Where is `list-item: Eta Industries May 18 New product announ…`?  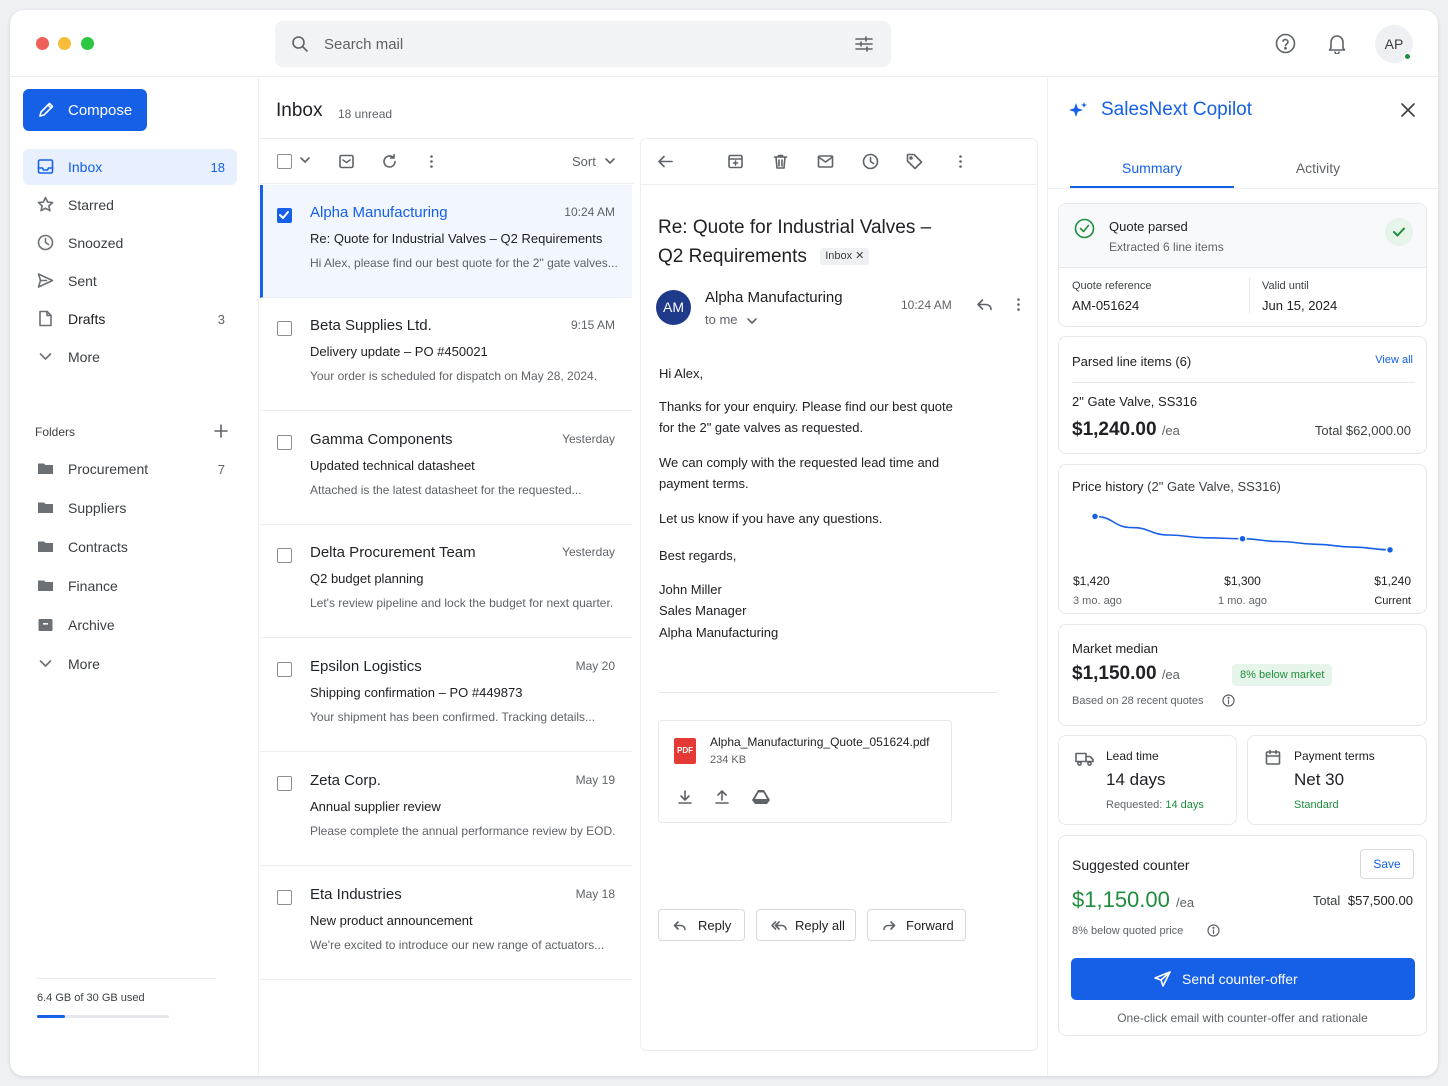 list-item: Eta Industries May 18 New product announ… is located at coordinates (446, 923).